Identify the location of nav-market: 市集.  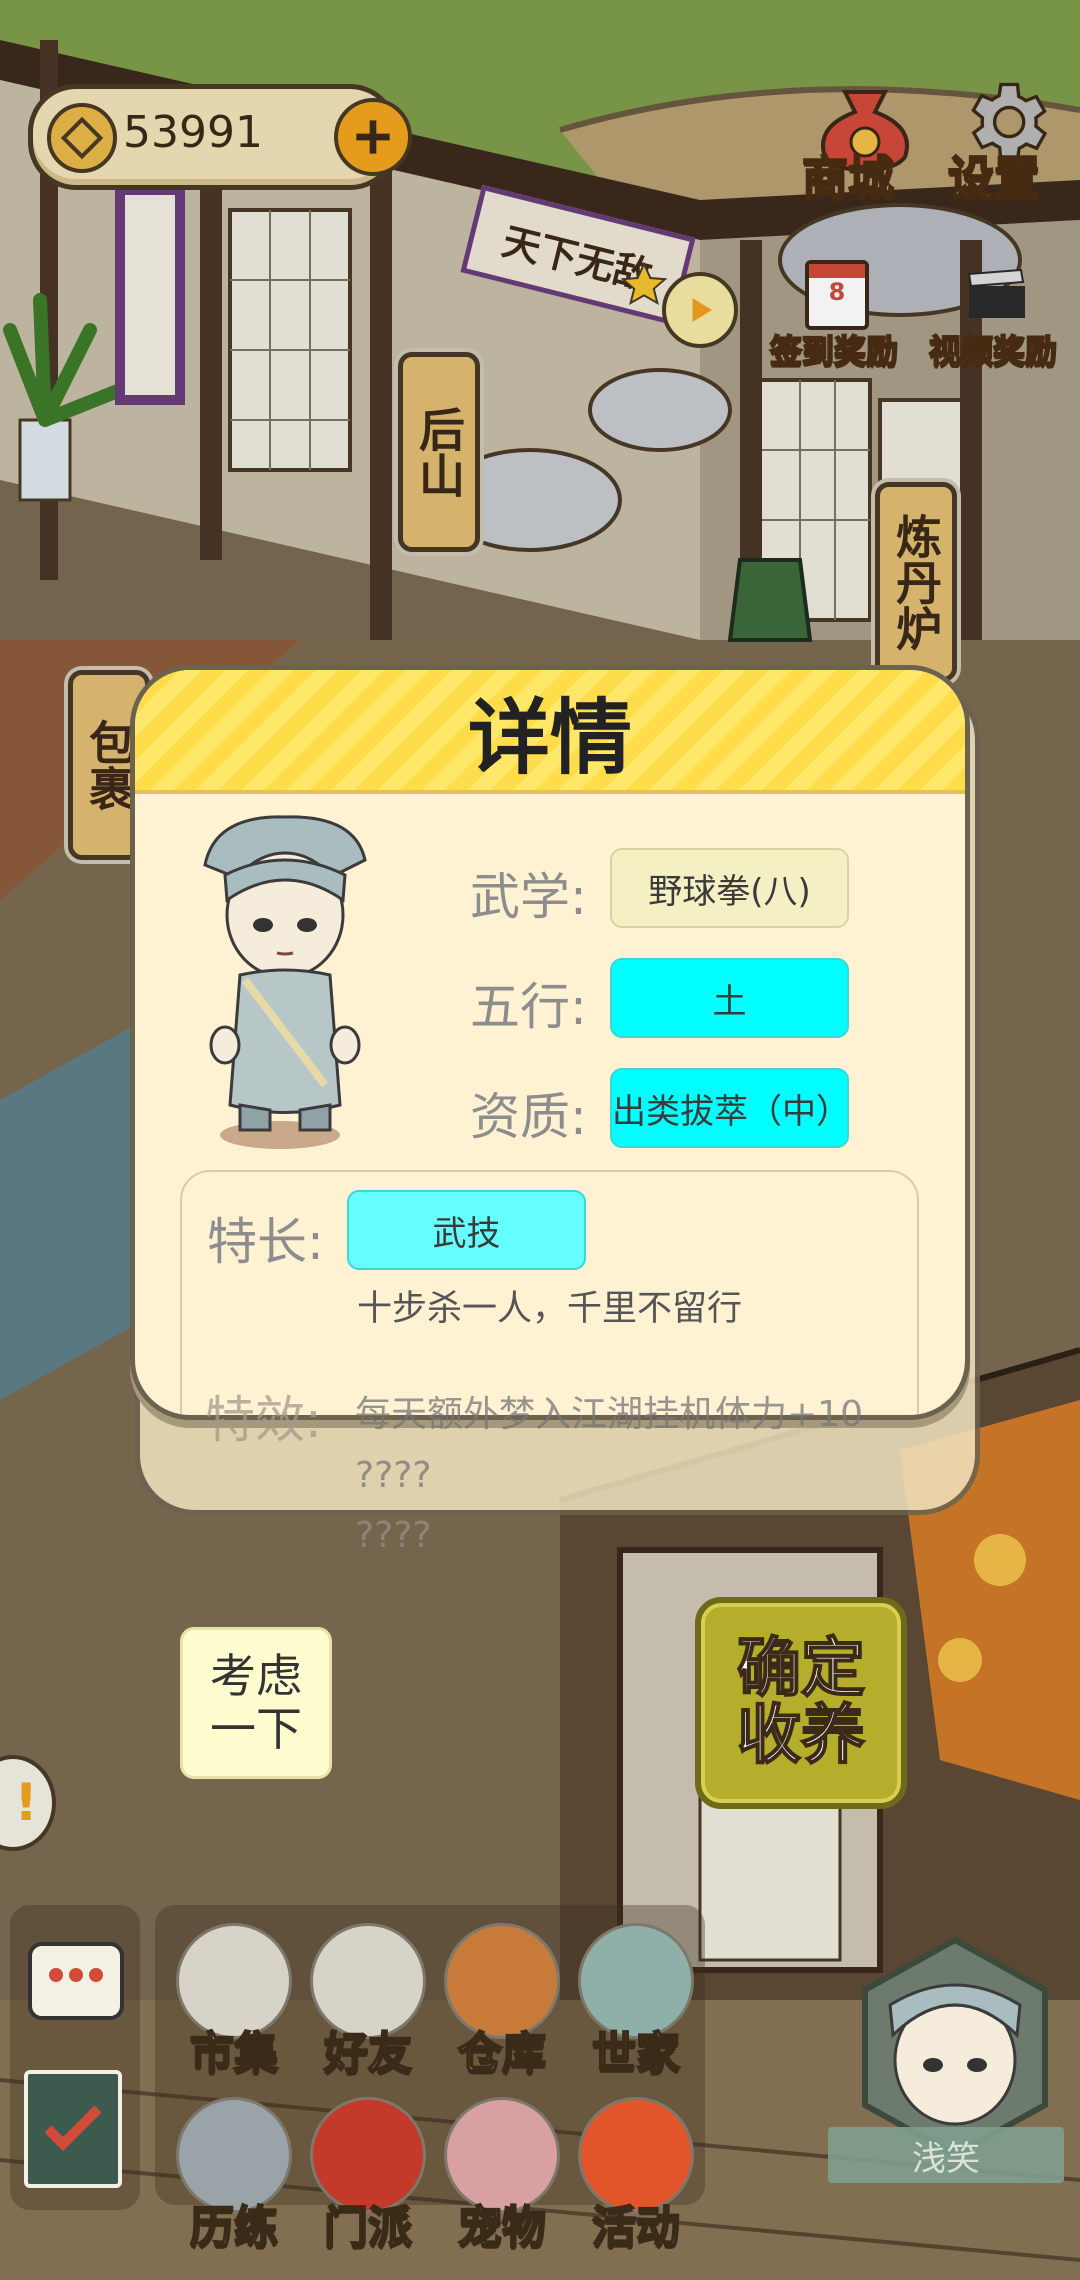
(234, 2002).